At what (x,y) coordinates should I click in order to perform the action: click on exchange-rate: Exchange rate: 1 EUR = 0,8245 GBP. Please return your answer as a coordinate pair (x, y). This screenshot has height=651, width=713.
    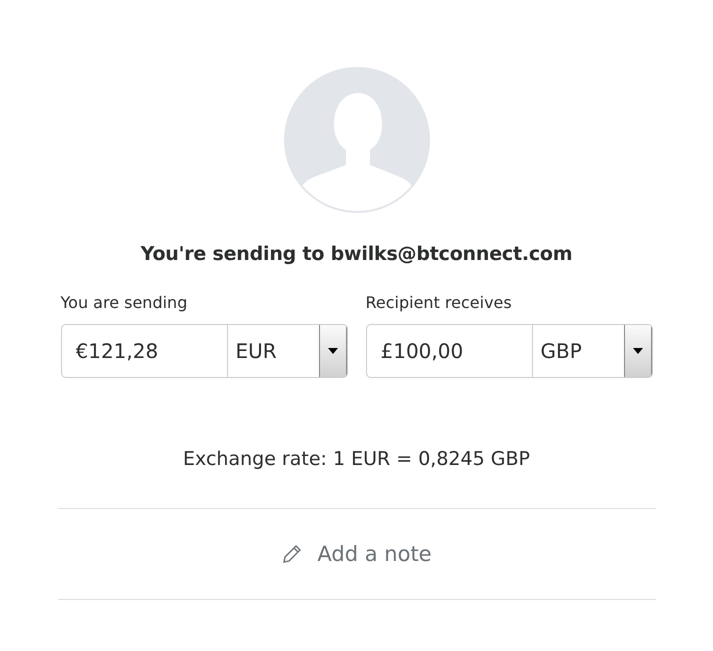
    Looking at the image, I should click on (356, 459).